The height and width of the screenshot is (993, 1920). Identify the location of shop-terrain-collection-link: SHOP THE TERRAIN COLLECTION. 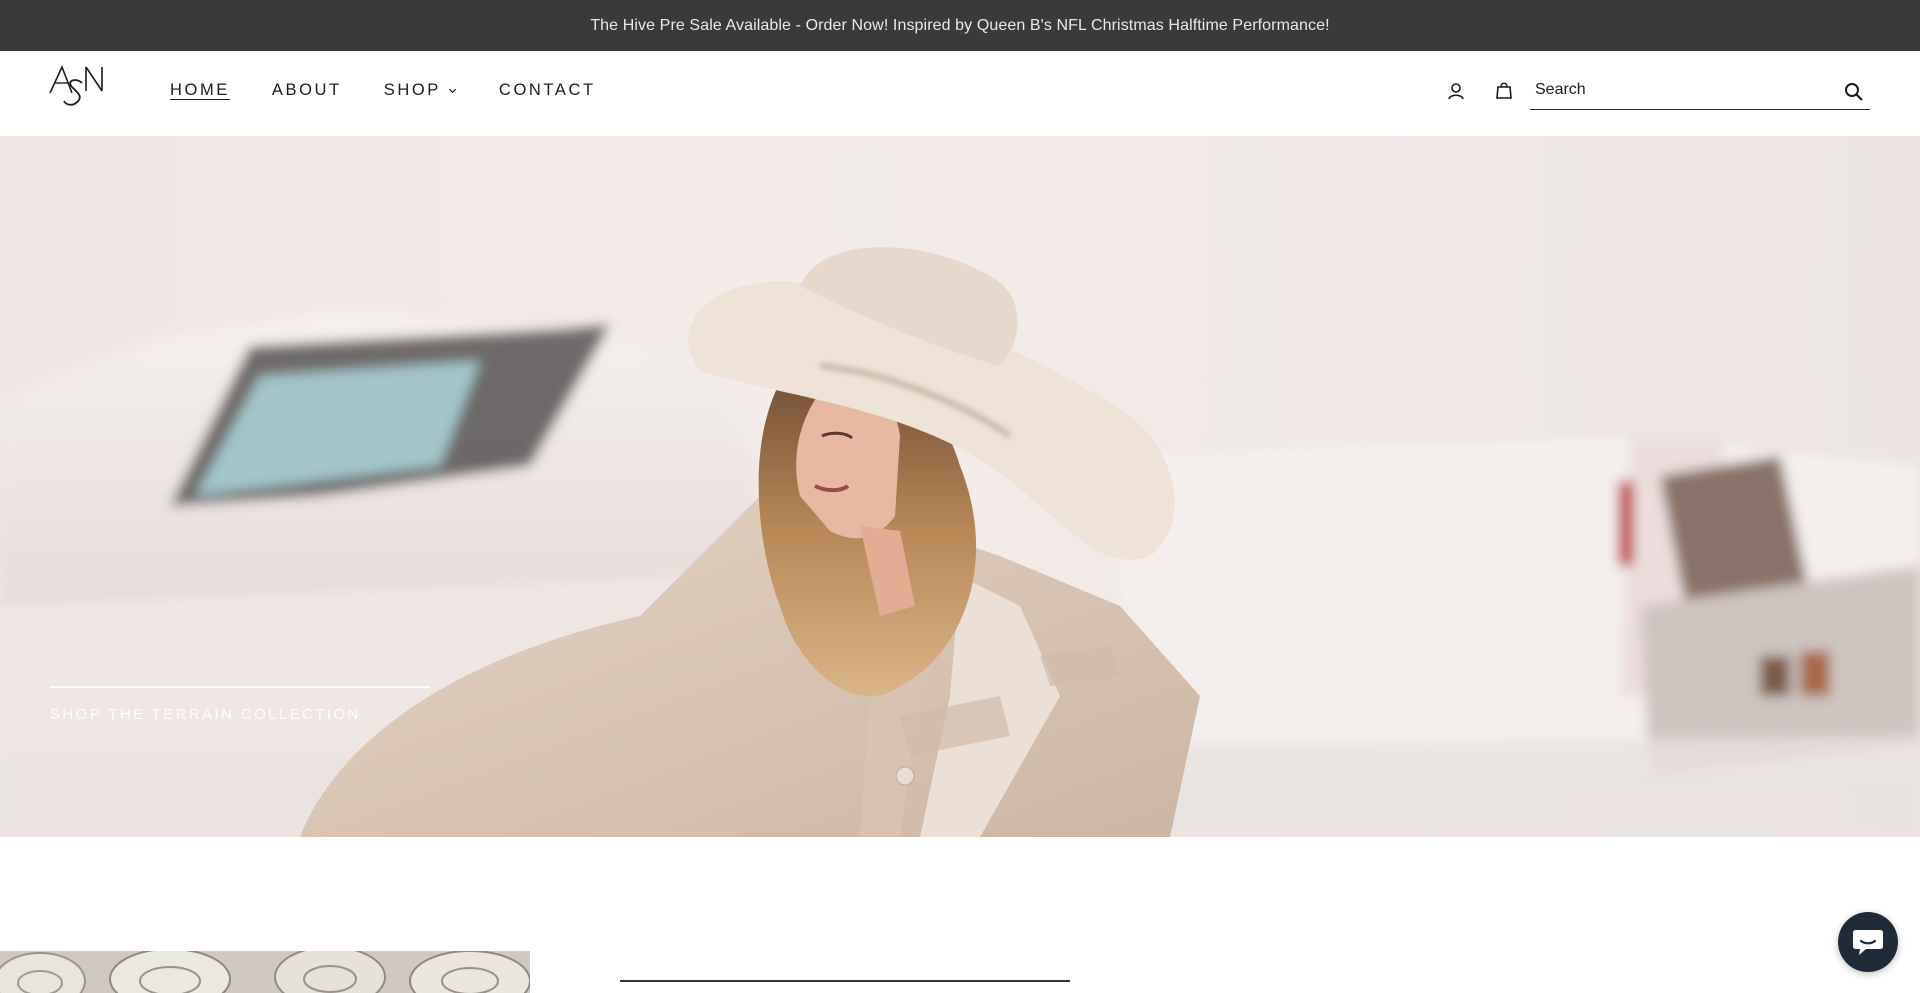
(205, 714).